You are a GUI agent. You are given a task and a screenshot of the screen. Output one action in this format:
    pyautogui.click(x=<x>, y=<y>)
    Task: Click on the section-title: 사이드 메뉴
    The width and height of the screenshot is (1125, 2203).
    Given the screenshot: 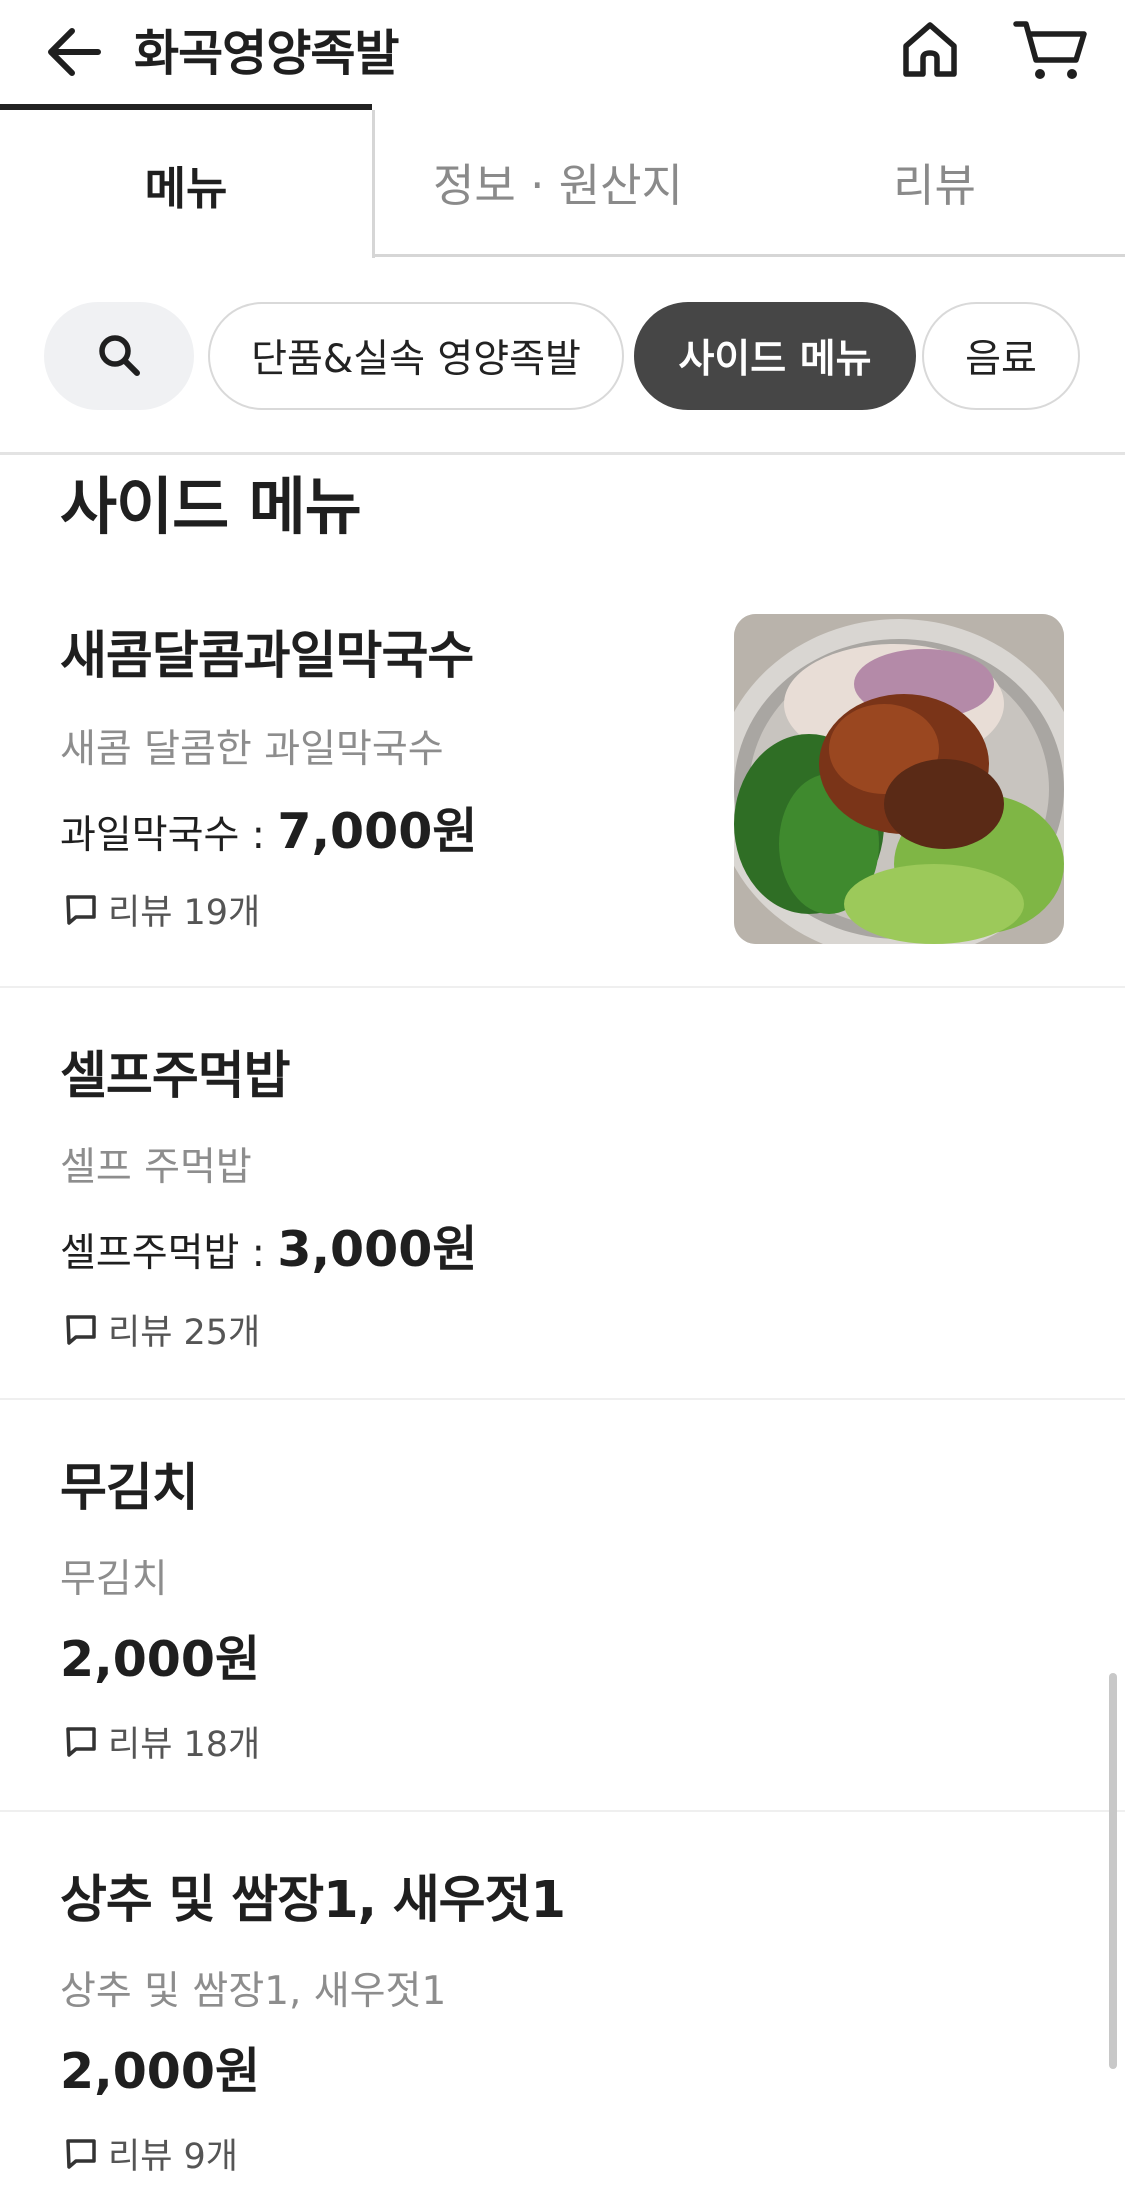 What is the action you would take?
    pyautogui.click(x=211, y=506)
    